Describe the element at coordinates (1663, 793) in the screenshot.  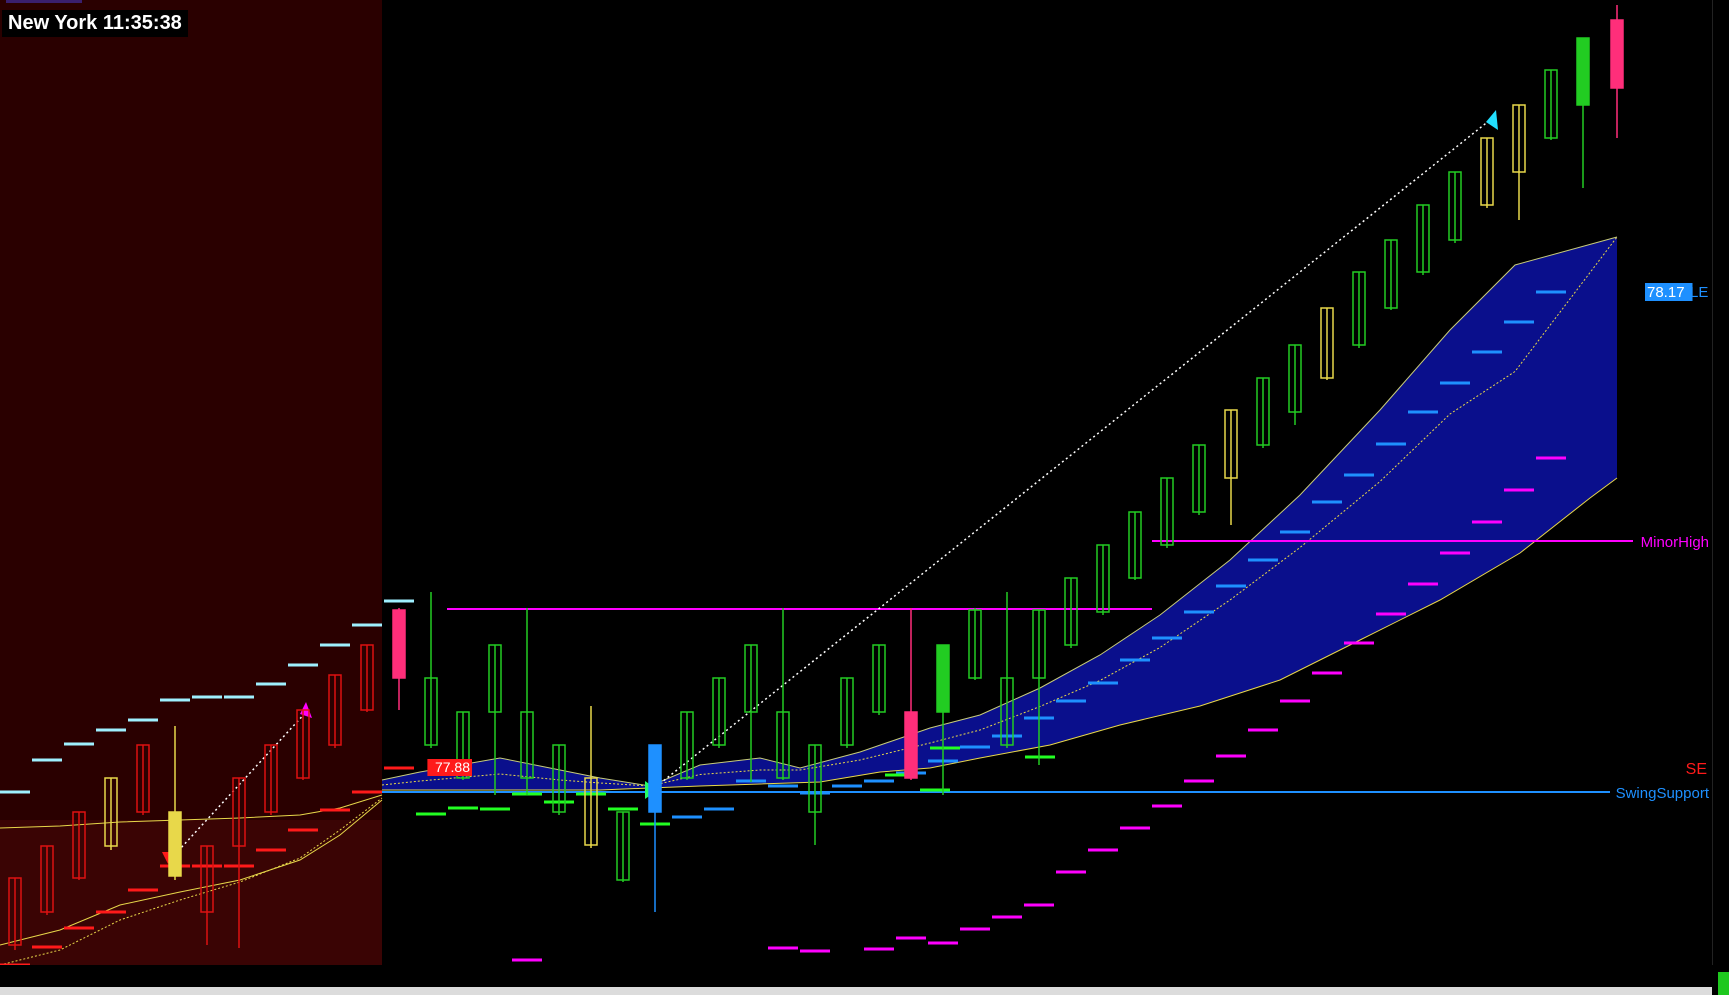
I see `swing-support-label: SwingSupport` at that location.